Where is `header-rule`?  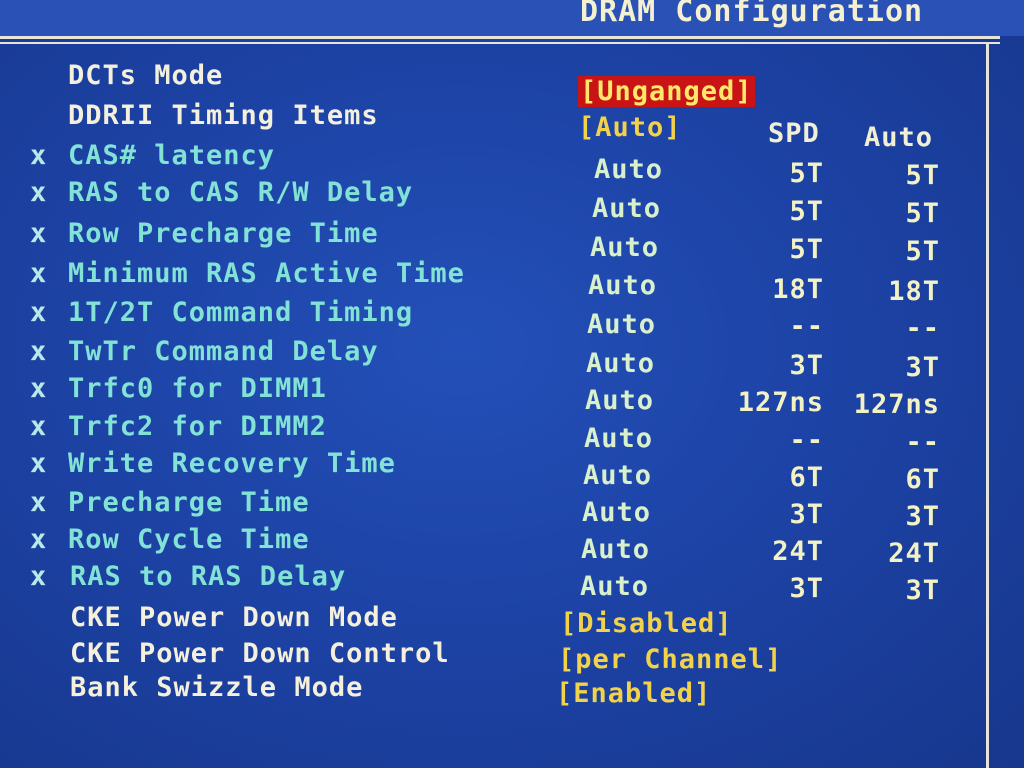 header-rule is located at coordinates (500, 37).